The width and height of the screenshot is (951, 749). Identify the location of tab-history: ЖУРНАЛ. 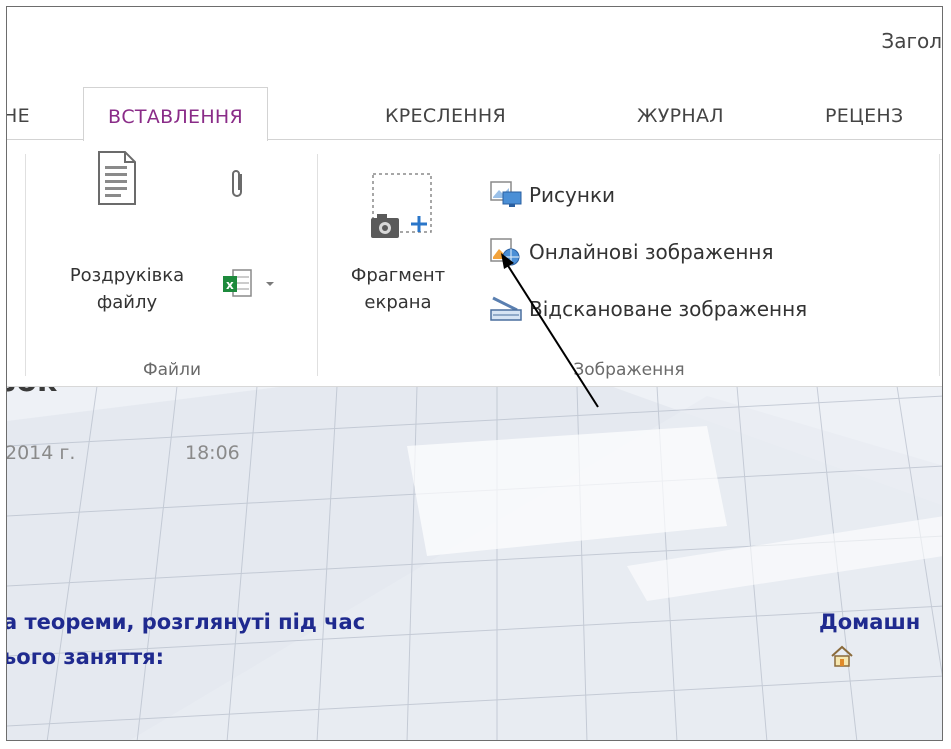
(680, 116).